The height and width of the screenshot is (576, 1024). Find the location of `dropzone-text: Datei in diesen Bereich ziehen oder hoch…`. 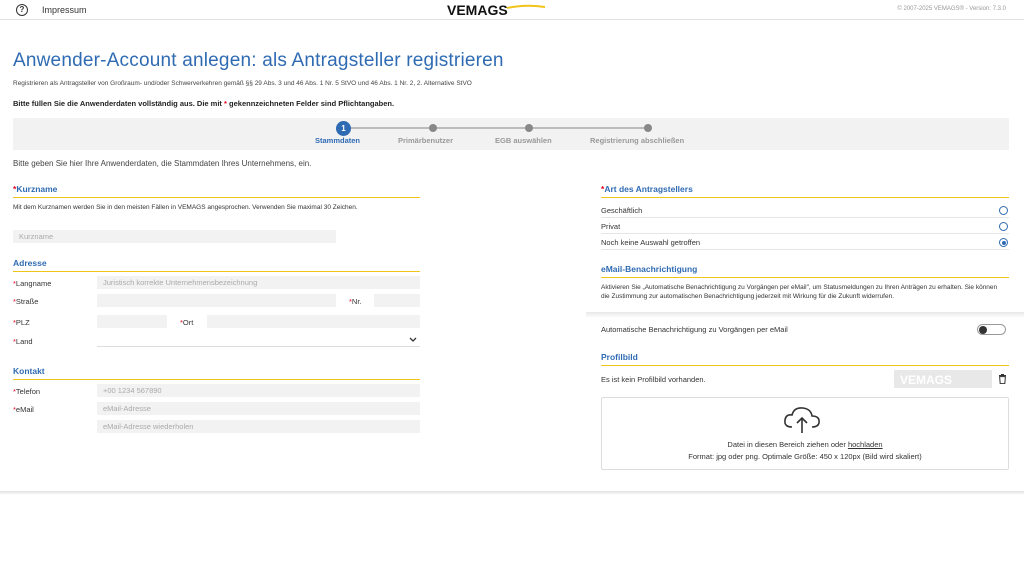

dropzone-text: Datei in diesen Bereich ziehen oder hoch… is located at coordinates (805, 444).